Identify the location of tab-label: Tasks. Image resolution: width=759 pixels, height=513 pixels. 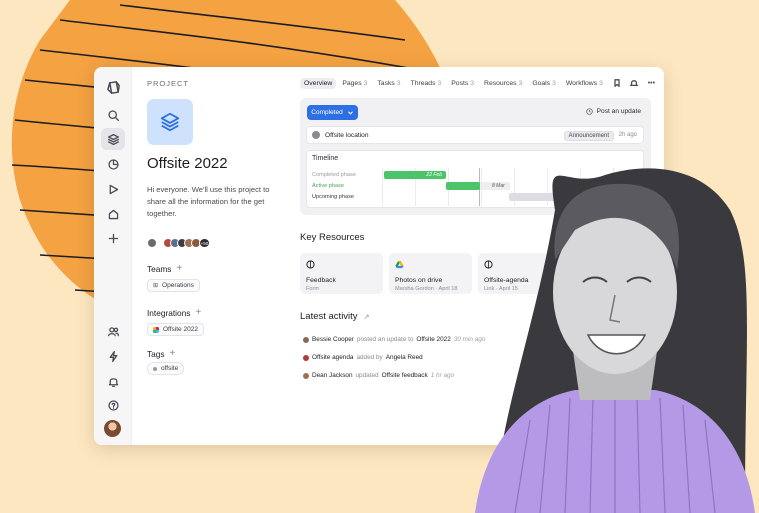
(386, 83).